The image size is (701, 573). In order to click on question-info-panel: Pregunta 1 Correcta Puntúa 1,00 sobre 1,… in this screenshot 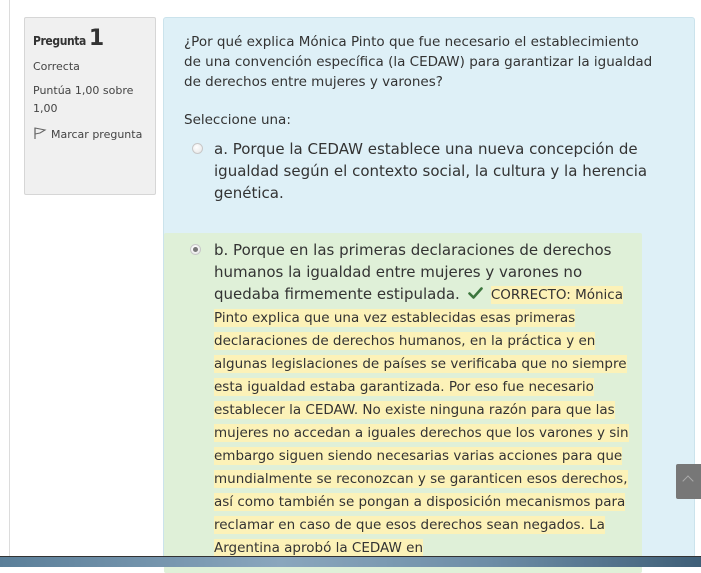, I will do `click(90, 106)`.